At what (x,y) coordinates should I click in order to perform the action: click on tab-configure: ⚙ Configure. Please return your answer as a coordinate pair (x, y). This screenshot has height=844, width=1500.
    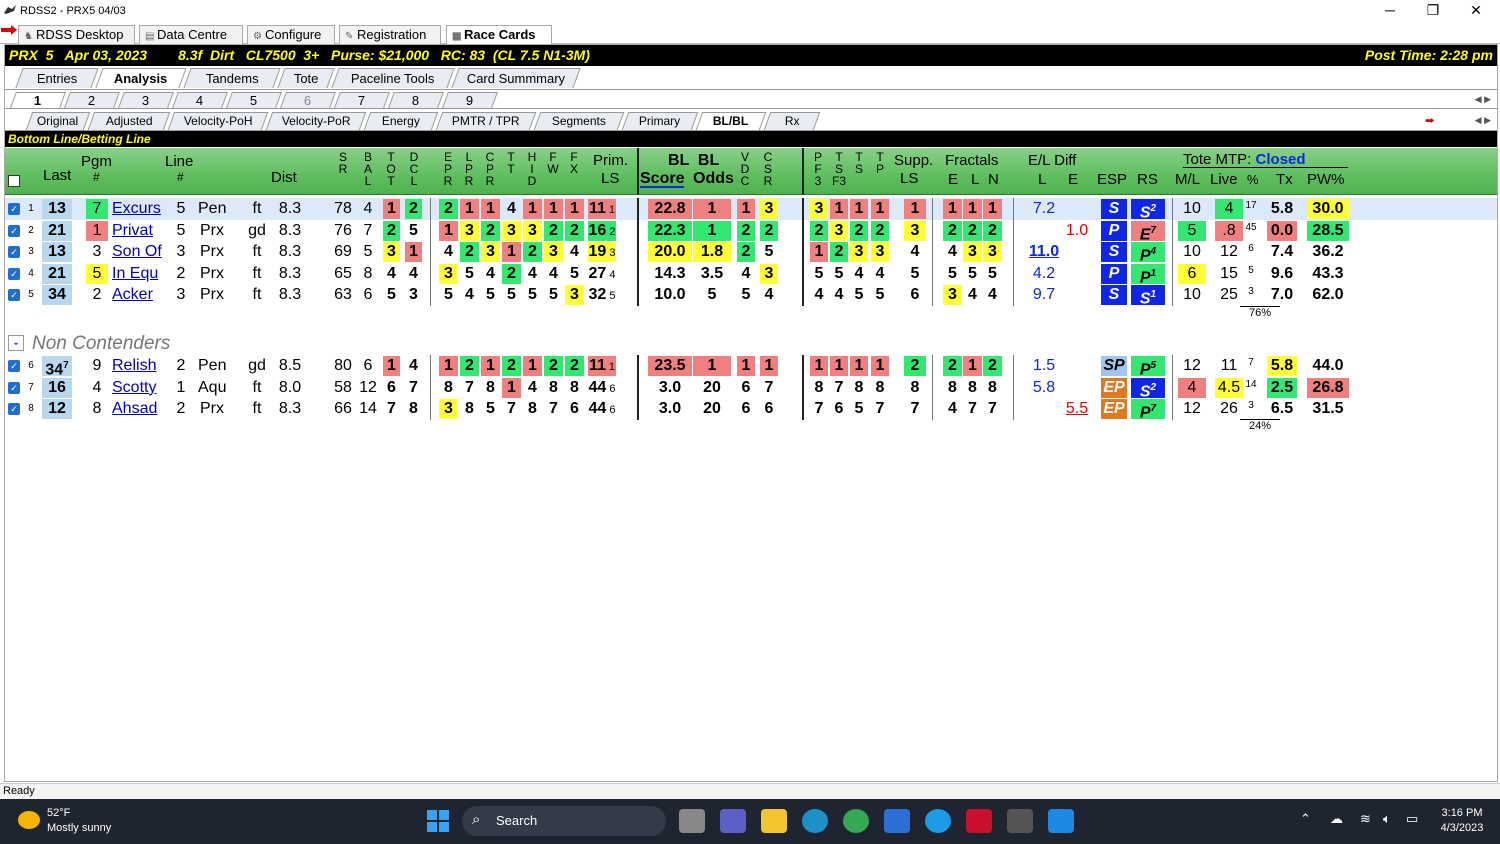
    Looking at the image, I should click on (291, 34).